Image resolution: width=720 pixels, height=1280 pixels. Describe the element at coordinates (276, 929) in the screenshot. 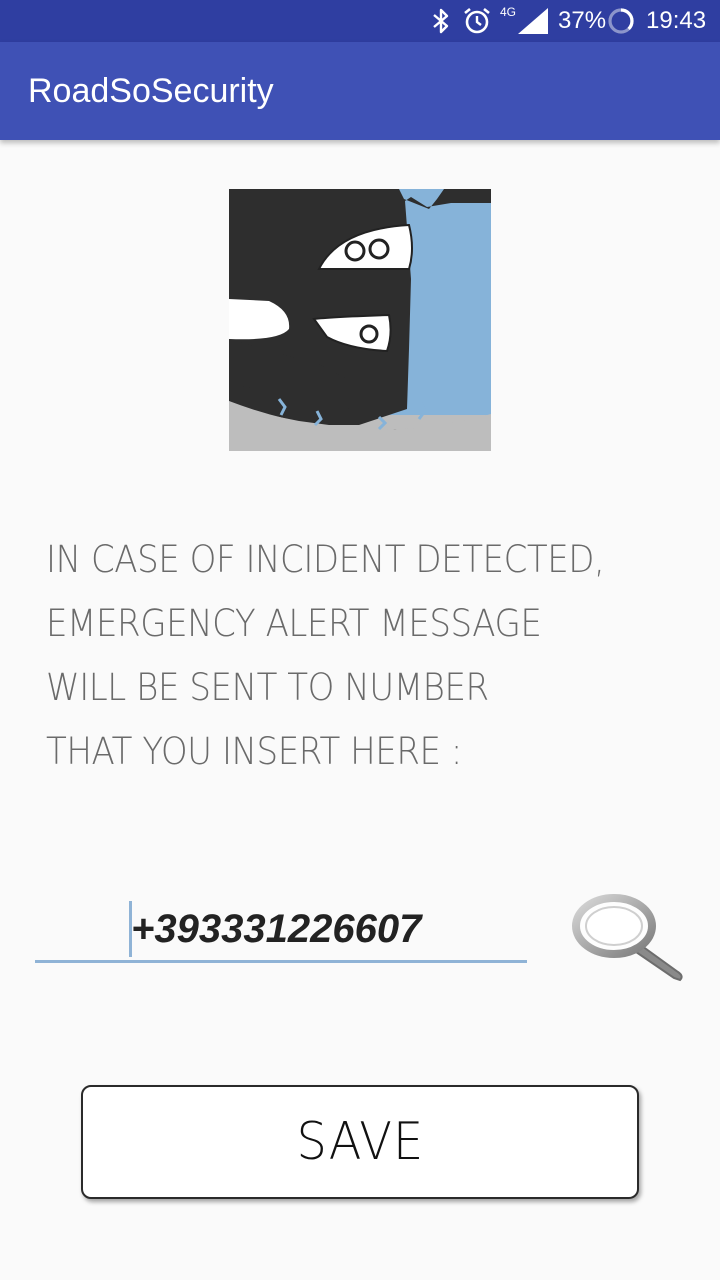

I see `phone-number-value: +393331226607` at that location.